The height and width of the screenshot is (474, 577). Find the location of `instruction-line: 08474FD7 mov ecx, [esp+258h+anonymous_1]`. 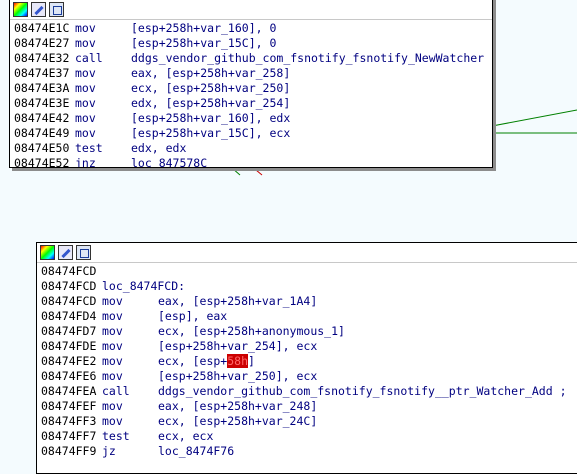

instruction-line: 08474FD7 mov ecx, [esp+258h+anonymous_1] is located at coordinates (309, 331).